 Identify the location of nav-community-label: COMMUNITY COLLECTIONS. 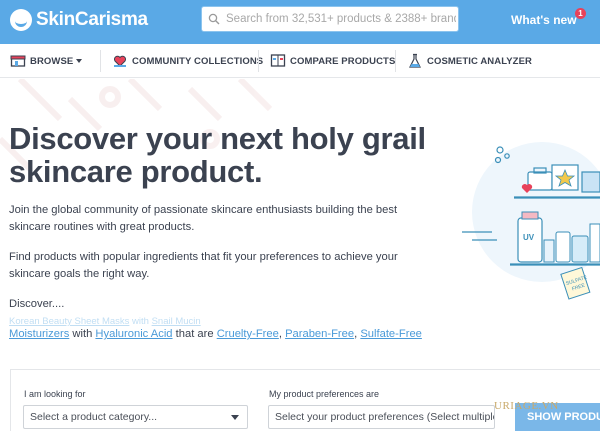
(198, 61).